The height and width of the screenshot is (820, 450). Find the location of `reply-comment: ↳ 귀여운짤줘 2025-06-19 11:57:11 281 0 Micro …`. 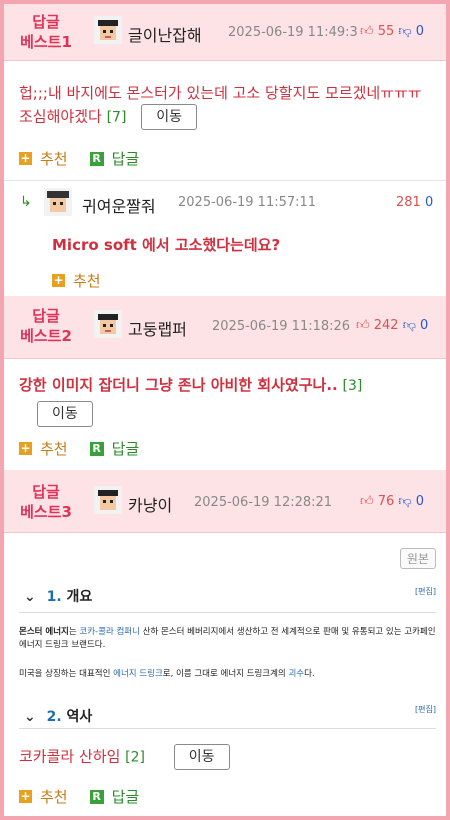

reply-comment: ↳ 귀여운짤줘 2025-06-19 11:57:11 281 0 Micro … is located at coordinates (225, 240).